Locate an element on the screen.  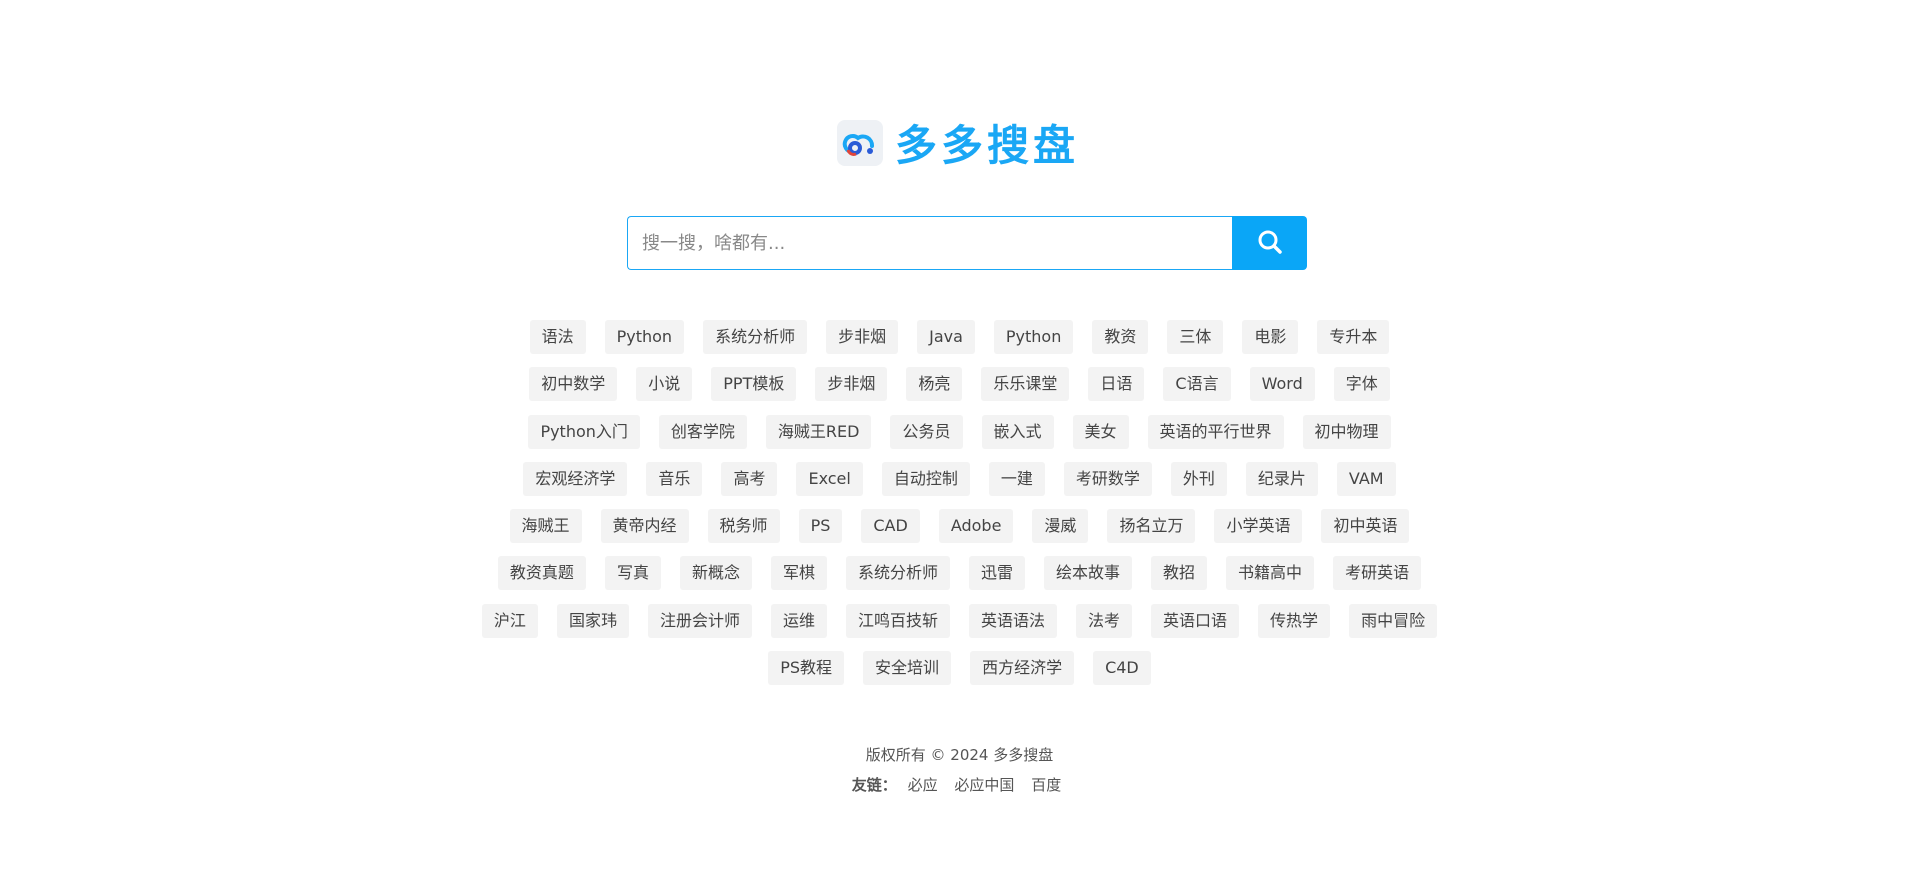
search-tag: 日语 is located at coordinates (1116, 384).